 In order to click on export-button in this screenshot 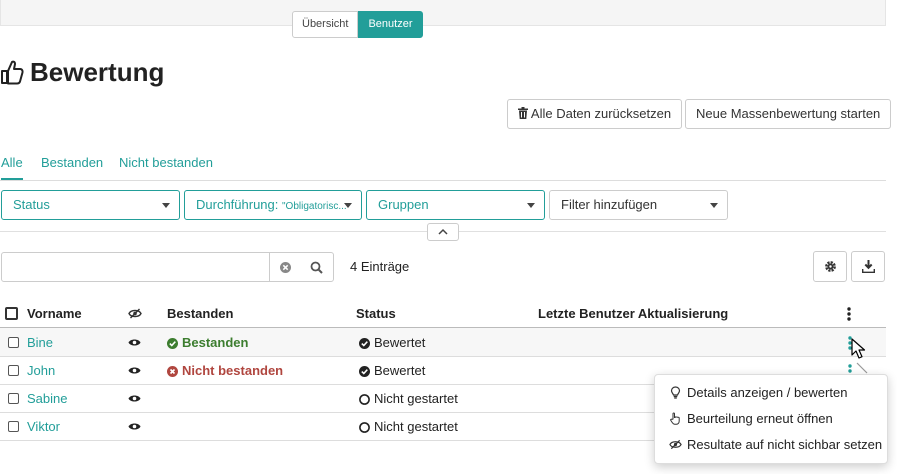, I will do `click(868, 266)`.